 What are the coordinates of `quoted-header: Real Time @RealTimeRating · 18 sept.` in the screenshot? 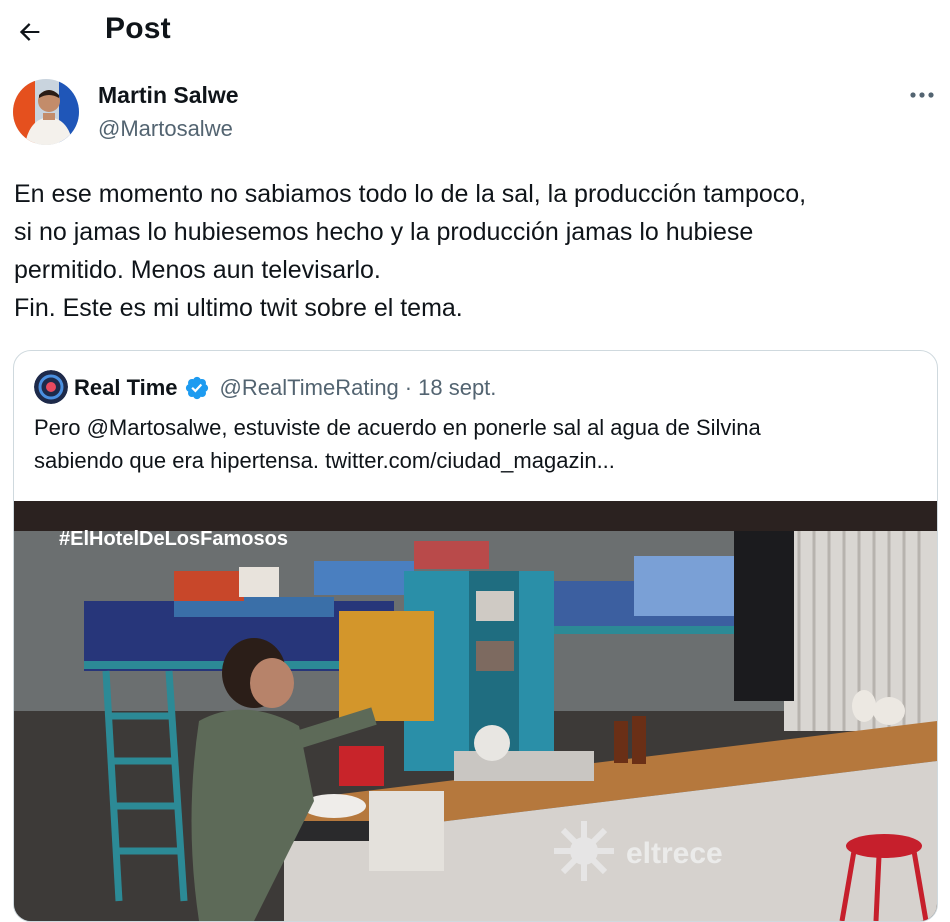 It's located at (285, 388).